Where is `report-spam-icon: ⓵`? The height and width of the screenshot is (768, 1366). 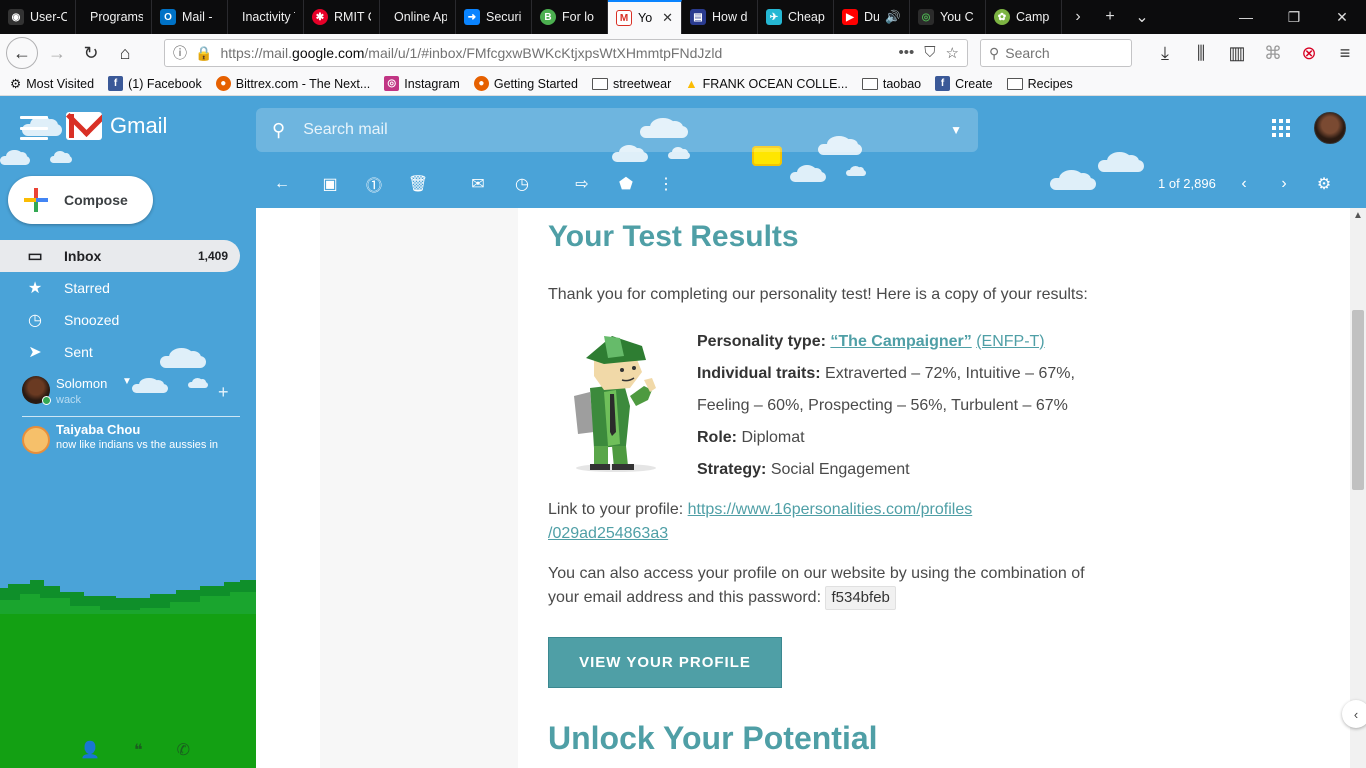
report-spam-icon: ⓵ is located at coordinates (374, 184).